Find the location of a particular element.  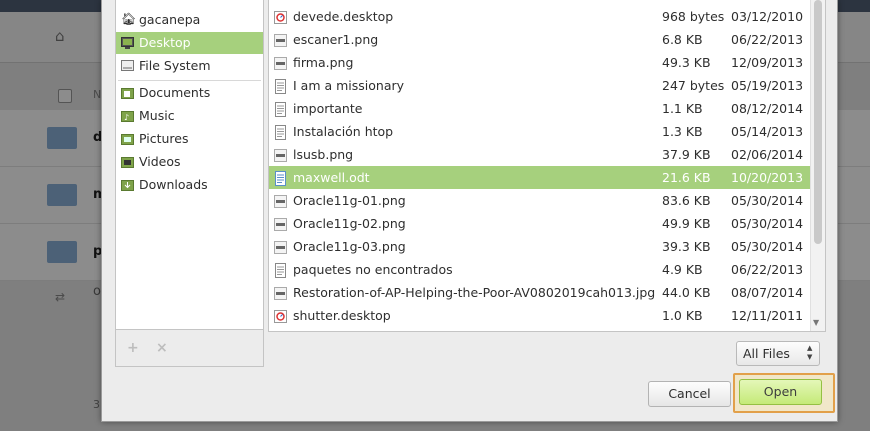

sidebar-item-file-system: File System is located at coordinates (189, 66).